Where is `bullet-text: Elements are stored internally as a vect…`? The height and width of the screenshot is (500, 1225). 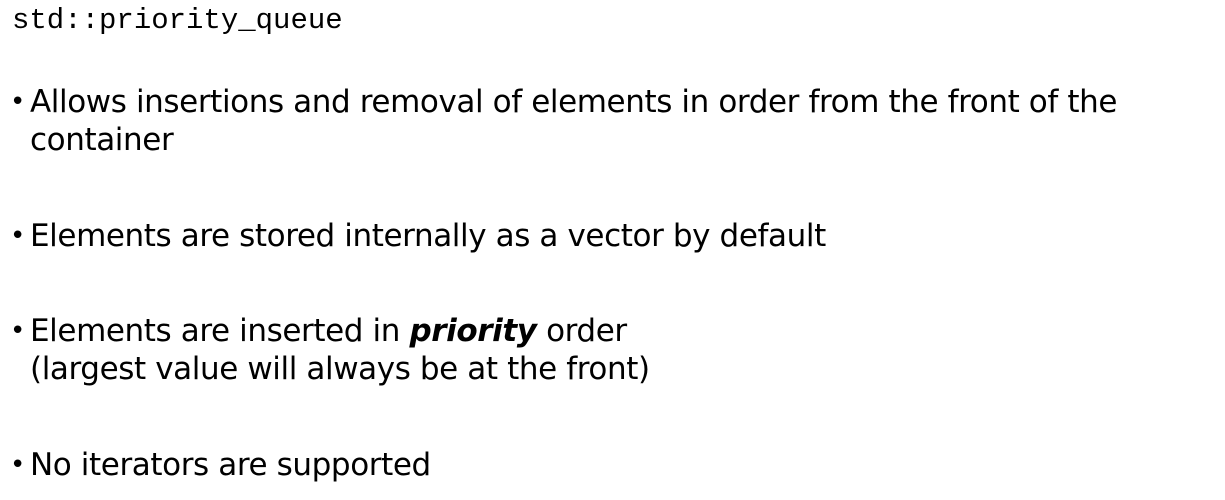 bullet-text: Elements are stored internally as a vect… is located at coordinates (428, 236).